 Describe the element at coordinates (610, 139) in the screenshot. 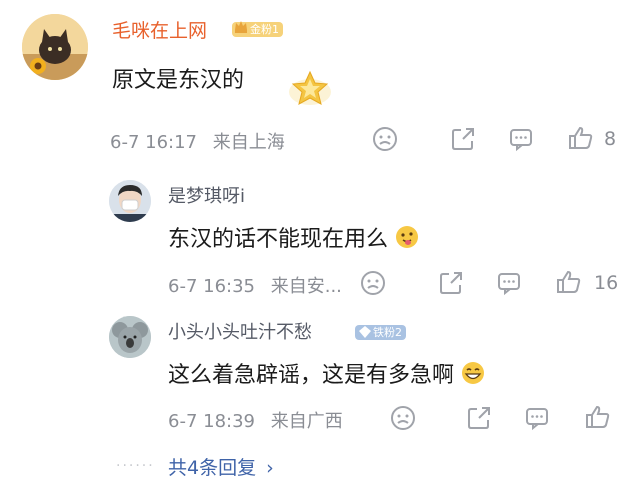

I see `like-count: 8` at that location.